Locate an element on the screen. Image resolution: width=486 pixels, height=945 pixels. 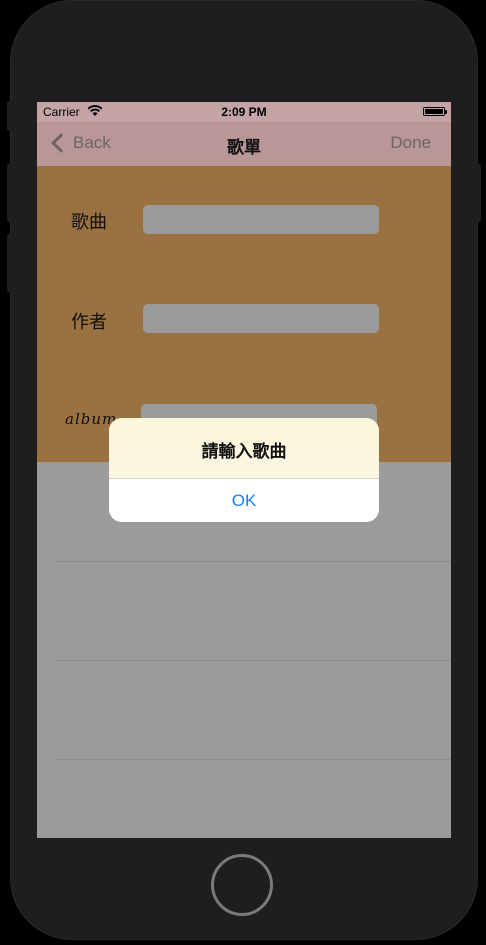
ok-button: OK is located at coordinates (244, 500).